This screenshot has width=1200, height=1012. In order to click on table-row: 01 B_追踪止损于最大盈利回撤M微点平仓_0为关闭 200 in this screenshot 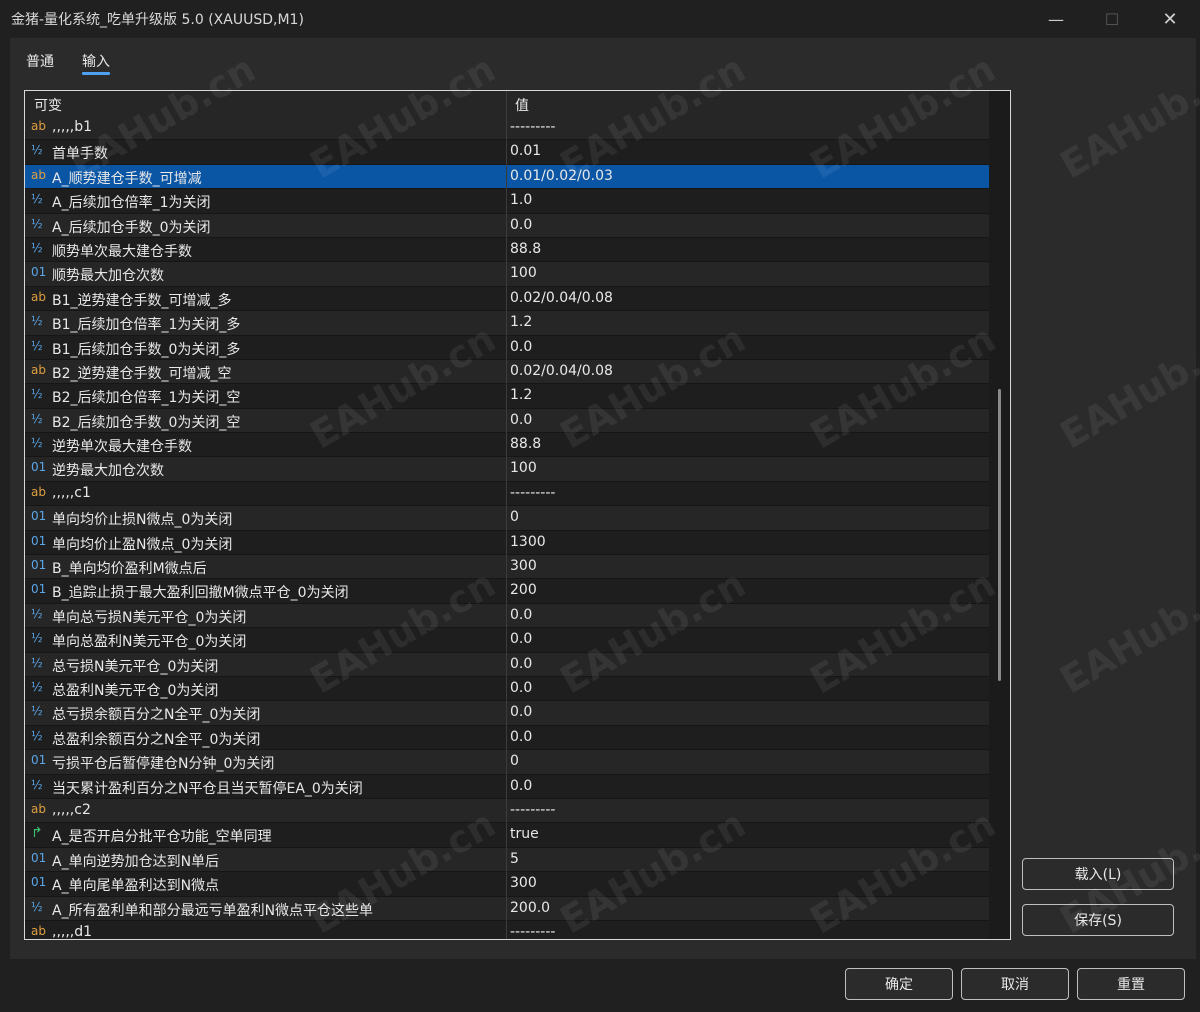, I will do `click(507, 591)`.